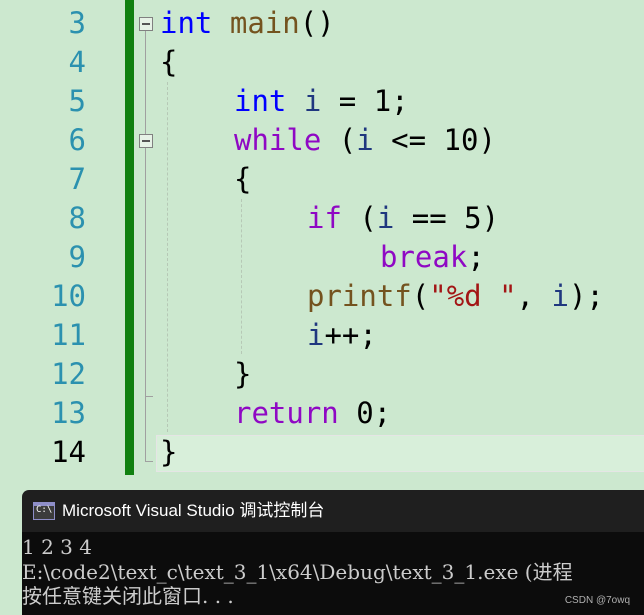 The height and width of the screenshot is (615, 644). I want to click on control-keyword: return, so click(286, 413).